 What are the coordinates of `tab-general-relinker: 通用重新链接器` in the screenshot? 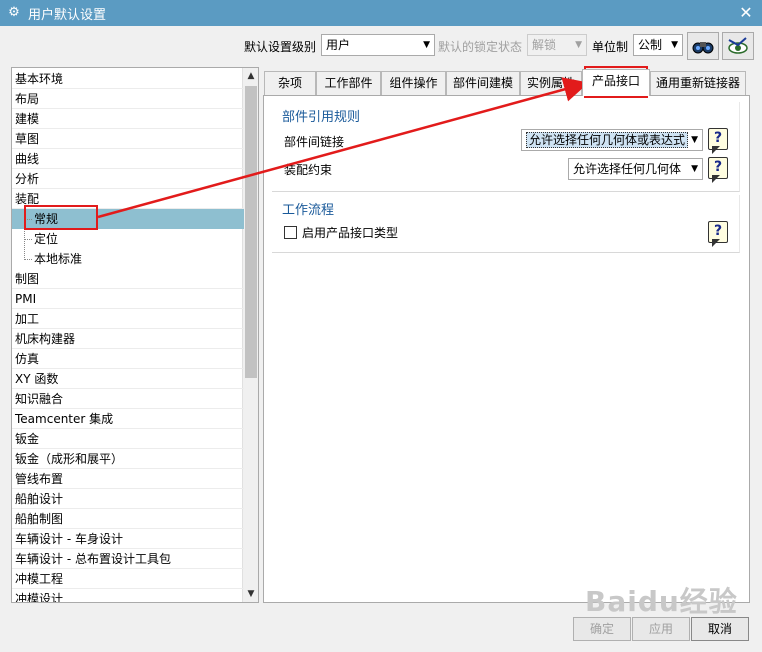 It's located at (698, 83).